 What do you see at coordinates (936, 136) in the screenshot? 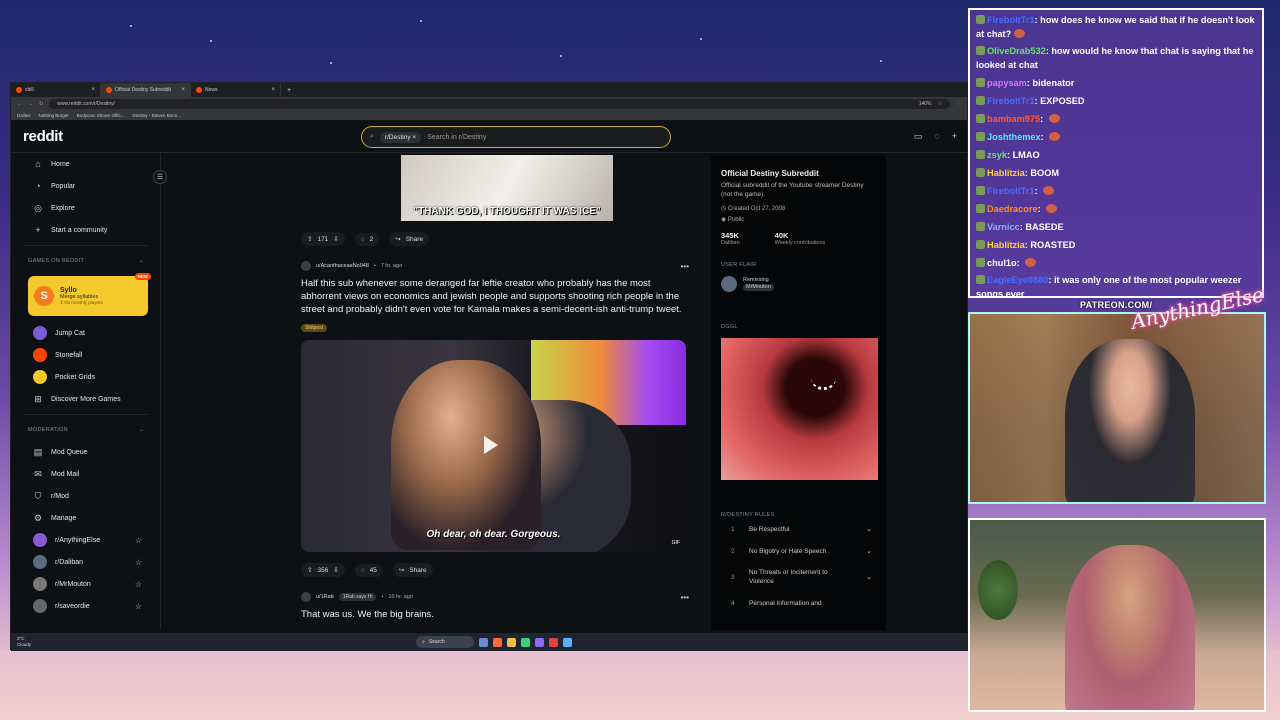
I see `chat-icon: ◌` at bounding box center [936, 136].